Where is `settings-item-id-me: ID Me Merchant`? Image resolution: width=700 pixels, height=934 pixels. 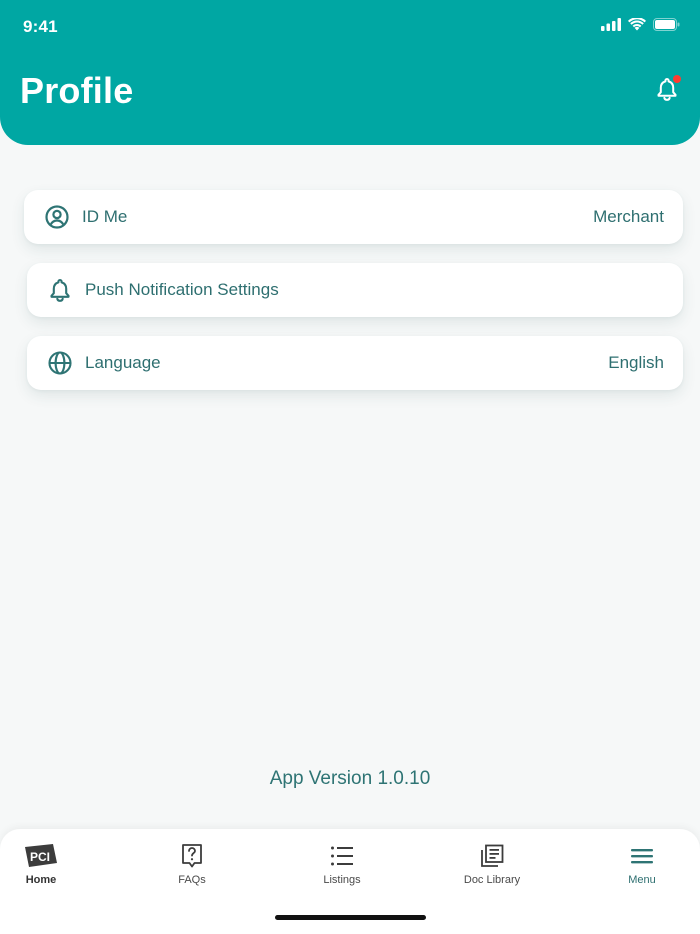 settings-item-id-me: ID Me Merchant is located at coordinates (353, 217).